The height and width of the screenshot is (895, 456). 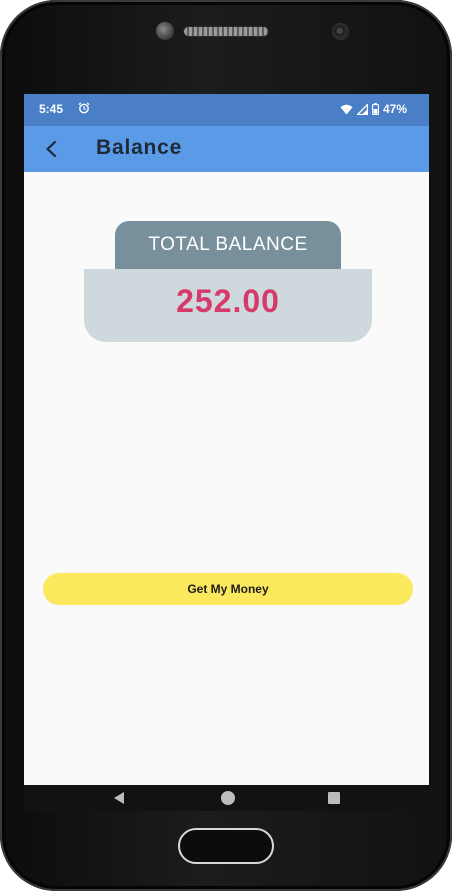 I want to click on balance-card-body: 252.00, so click(x=228, y=305).